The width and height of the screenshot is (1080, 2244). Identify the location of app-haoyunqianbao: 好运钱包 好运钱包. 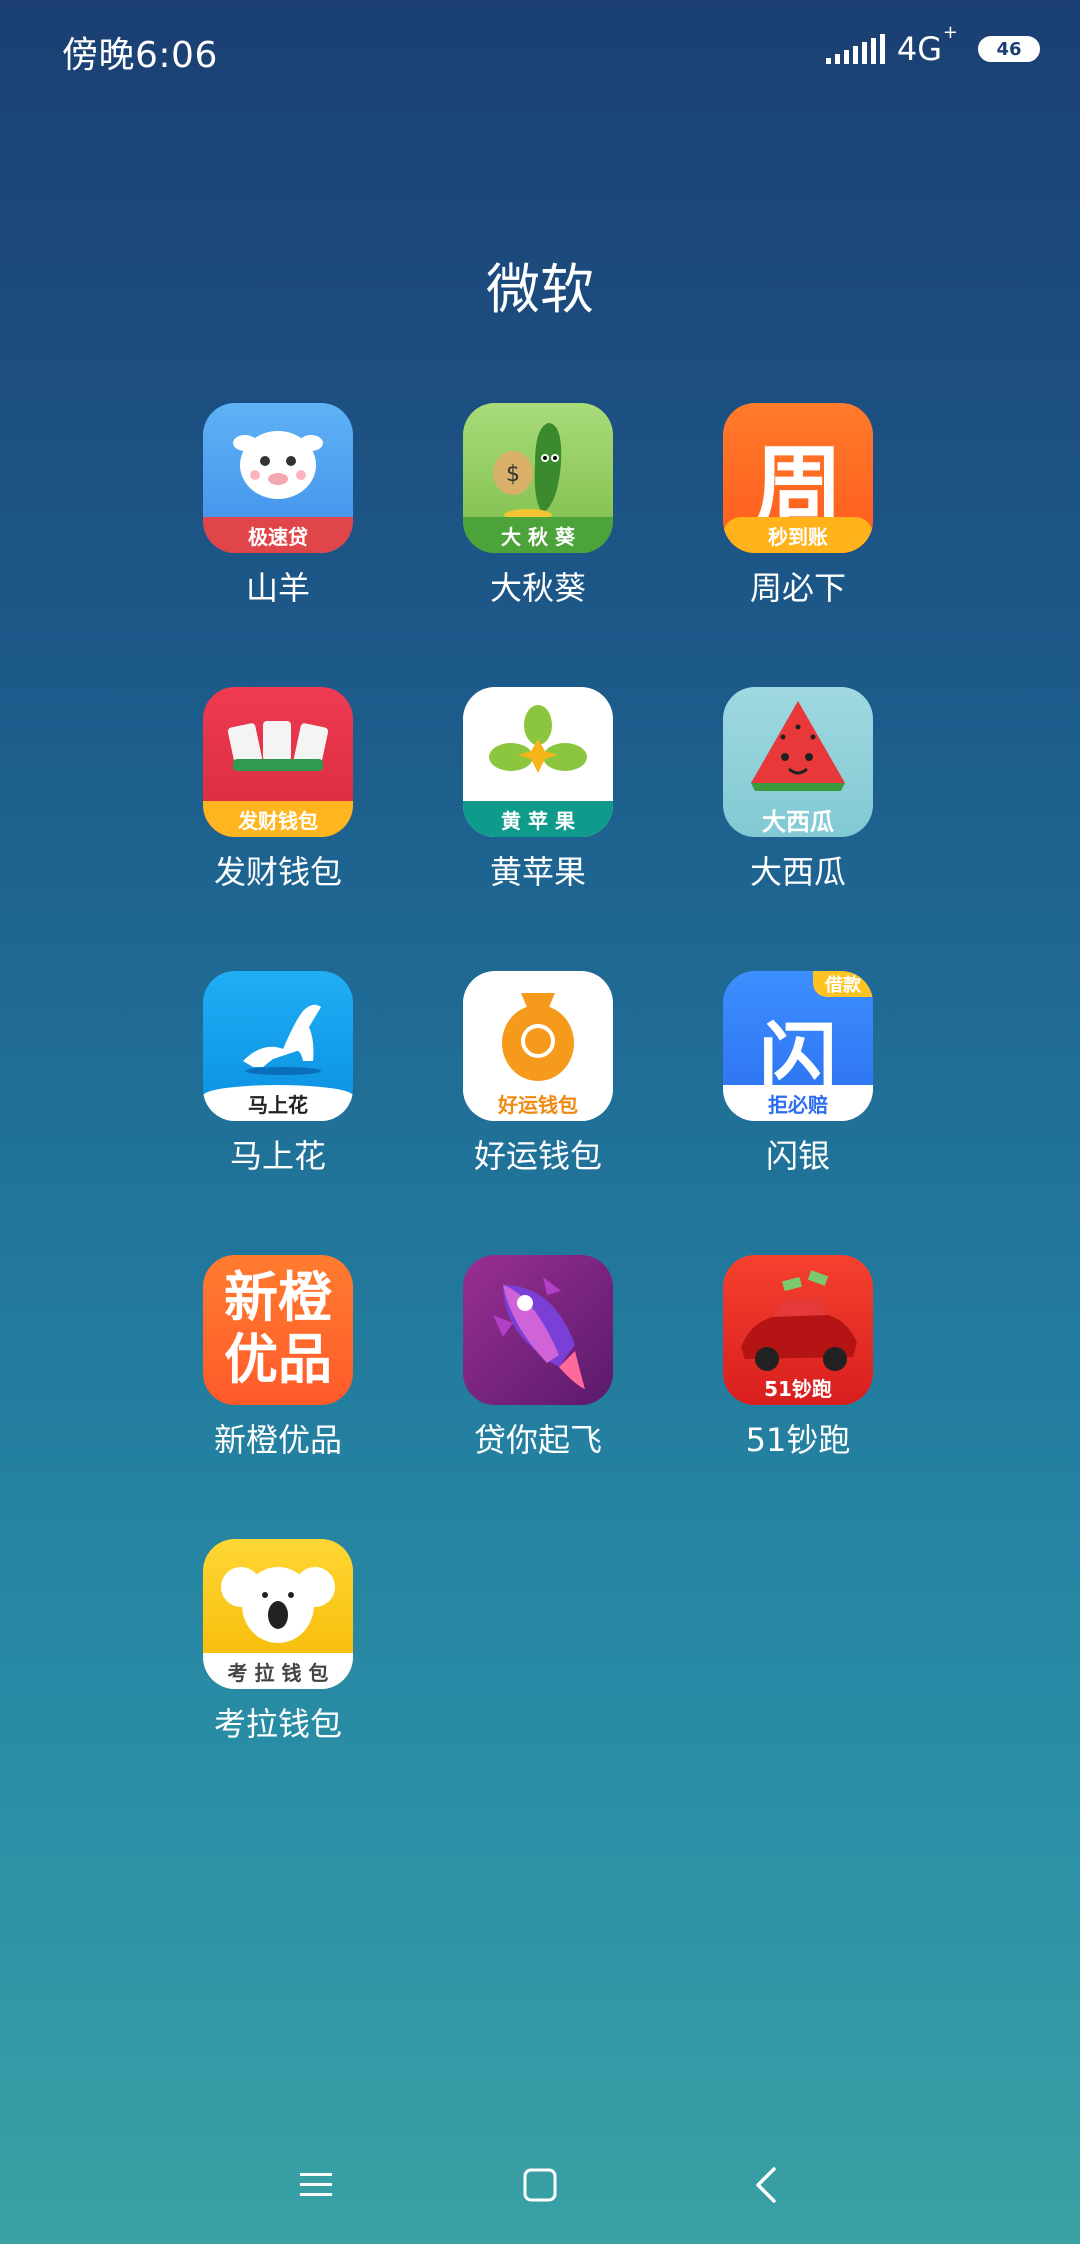
(538, 1074).